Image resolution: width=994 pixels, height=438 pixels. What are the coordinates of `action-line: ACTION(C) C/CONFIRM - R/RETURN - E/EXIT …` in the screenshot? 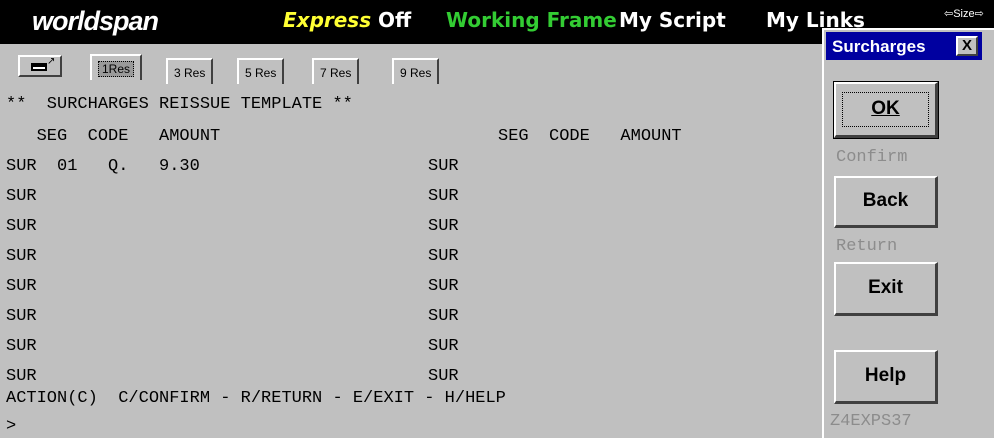 It's located at (256, 398).